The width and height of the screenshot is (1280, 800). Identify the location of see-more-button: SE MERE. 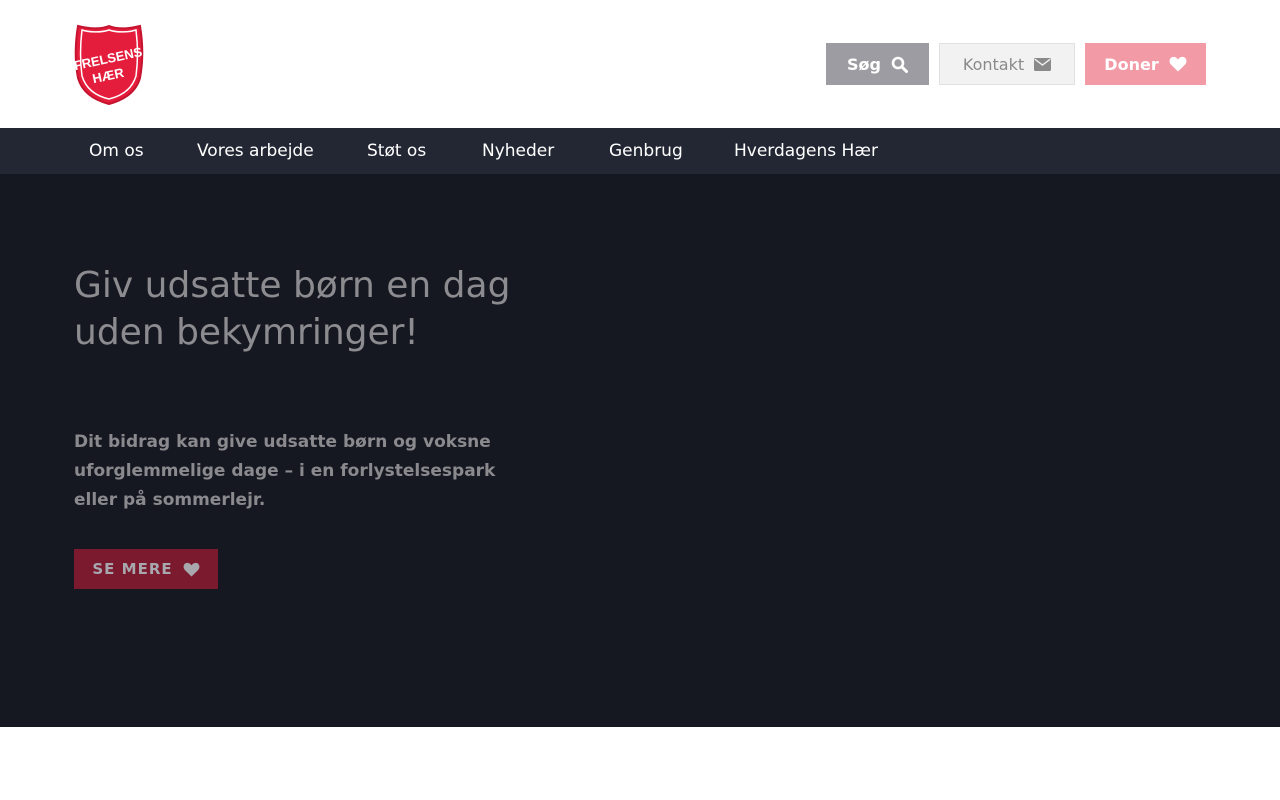
(146, 569).